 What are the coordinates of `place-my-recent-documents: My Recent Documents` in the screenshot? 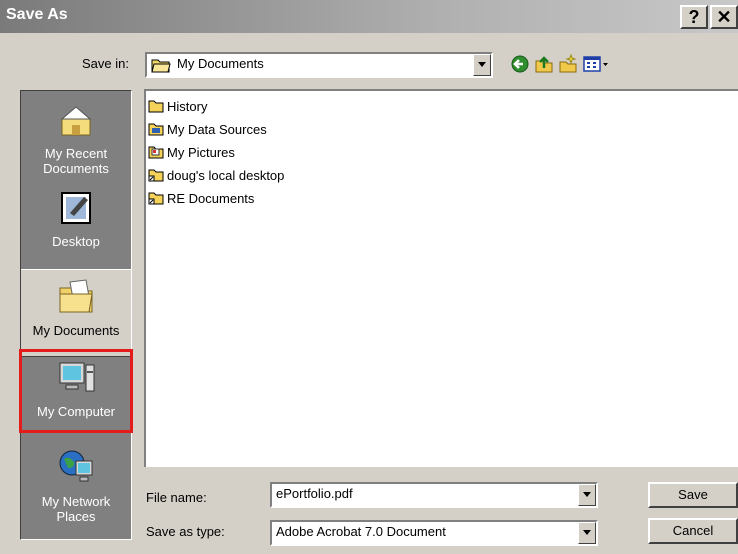 It's located at (76, 139).